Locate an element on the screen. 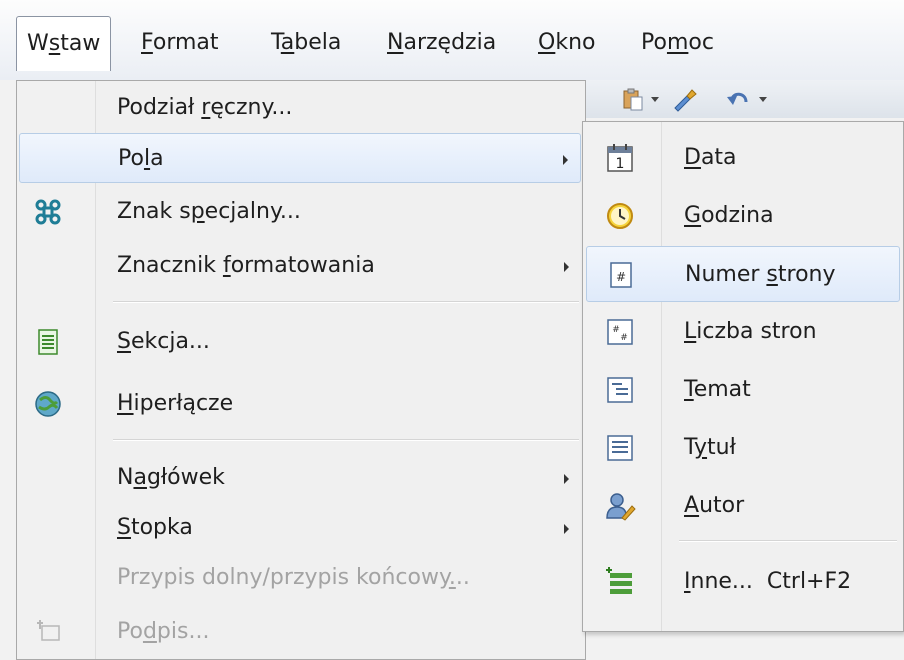 This screenshot has width=904, height=660. submenu-item-page-number: # Numer strony is located at coordinates (743, 274).